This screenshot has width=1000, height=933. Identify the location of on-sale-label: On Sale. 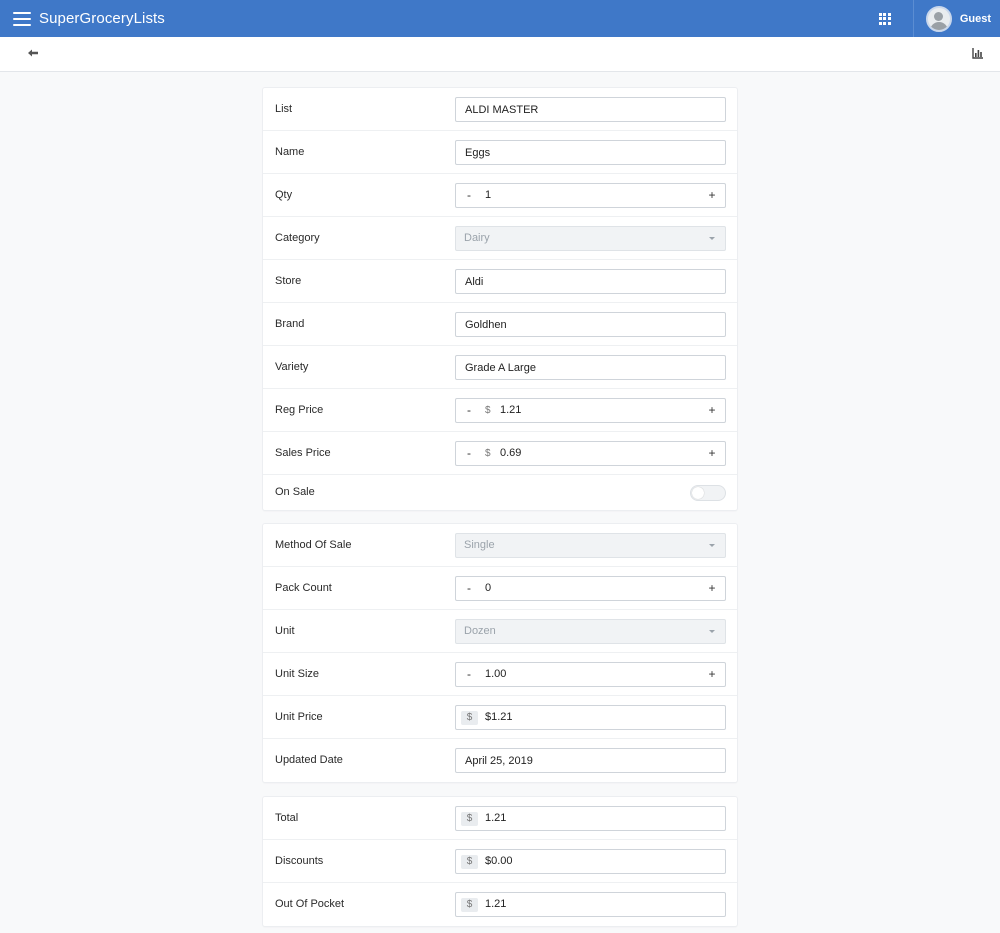
(295, 492).